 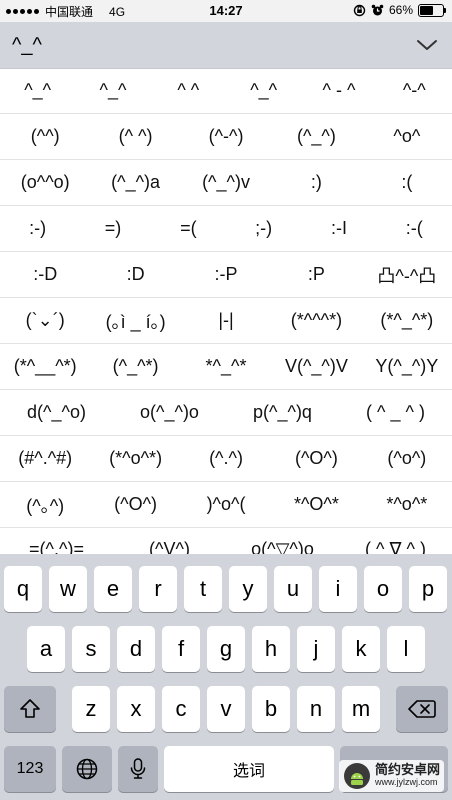 I want to click on letter-key: k, so click(x=361, y=649).